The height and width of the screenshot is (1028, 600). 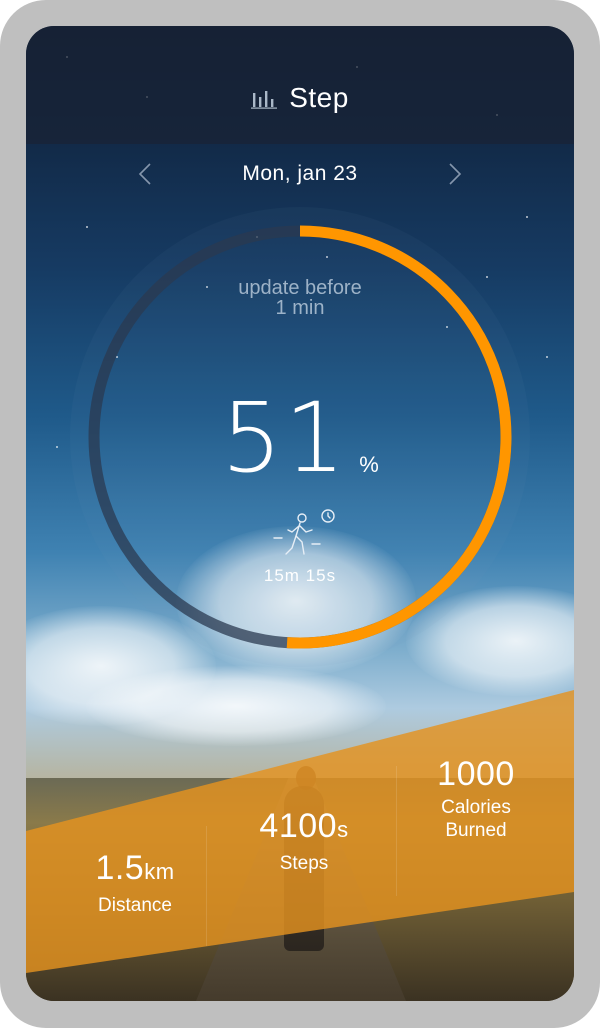 I want to click on calories-label-line1: Calories, so click(x=476, y=807).